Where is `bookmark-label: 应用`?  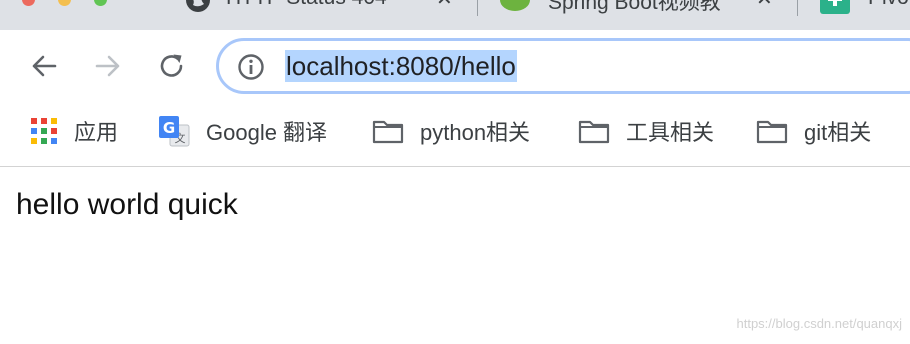 bookmark-label: 应用 is located at coordinates (96, 132).